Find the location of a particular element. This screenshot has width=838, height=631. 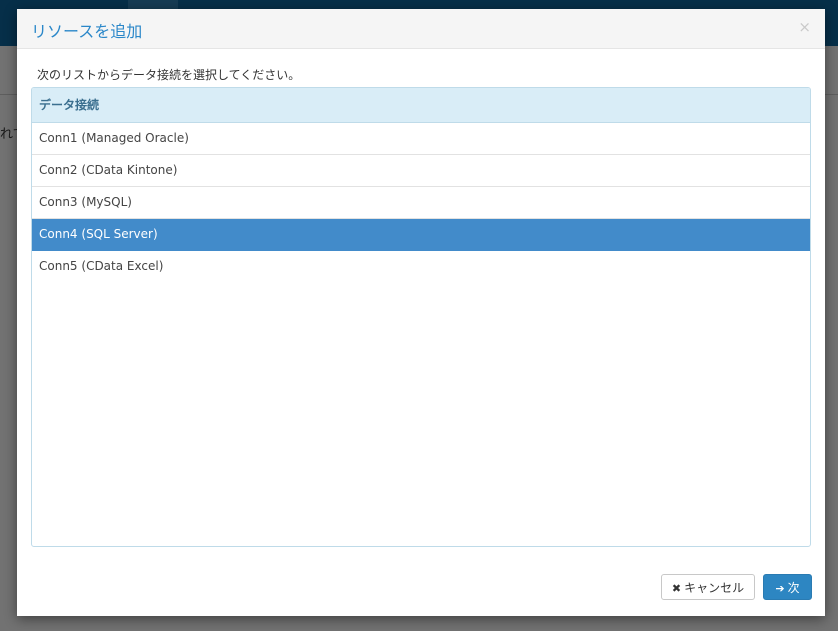

next-button: ➔ 次 is located at coordinates (787, 587).